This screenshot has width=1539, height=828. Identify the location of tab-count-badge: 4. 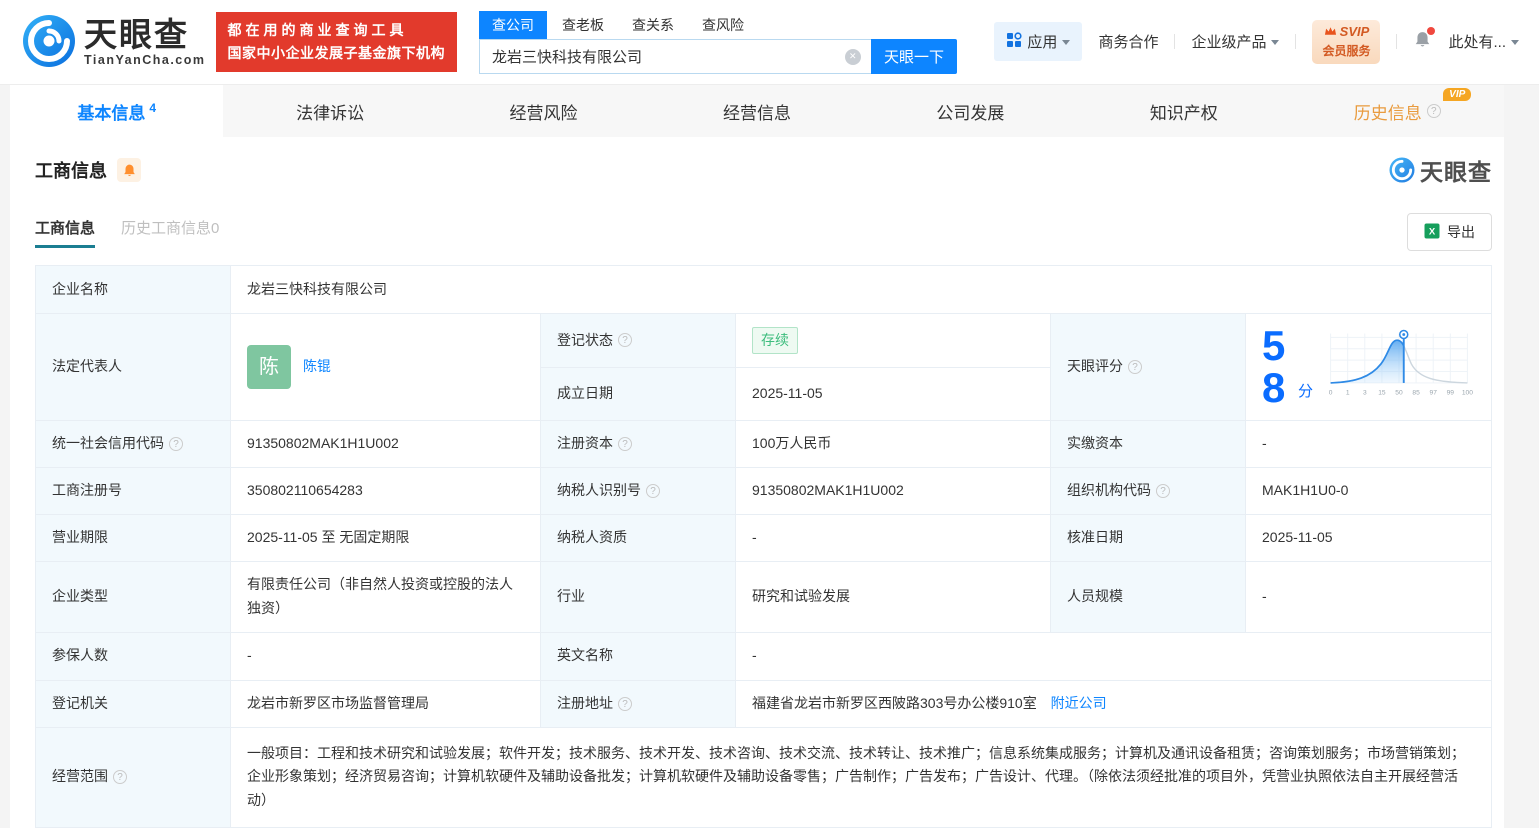
(153, 108).